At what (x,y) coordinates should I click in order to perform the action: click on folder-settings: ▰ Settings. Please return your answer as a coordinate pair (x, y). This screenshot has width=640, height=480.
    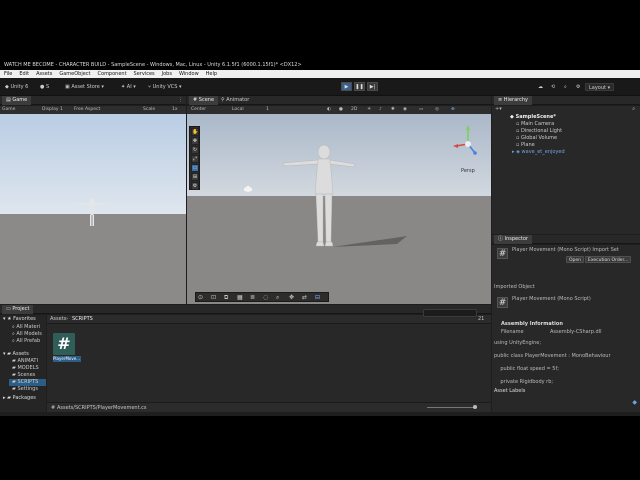
    Looking at the image, I should click on (25, 389).